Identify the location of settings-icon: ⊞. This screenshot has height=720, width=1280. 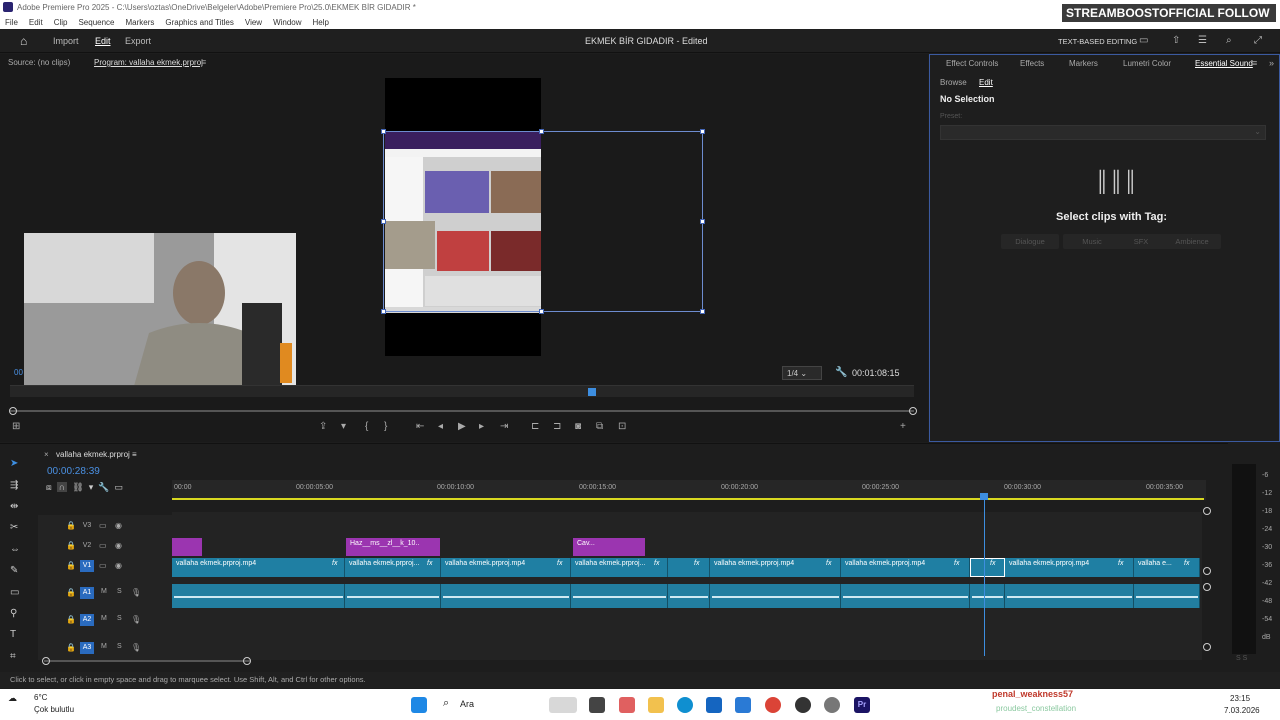
(16, 426).